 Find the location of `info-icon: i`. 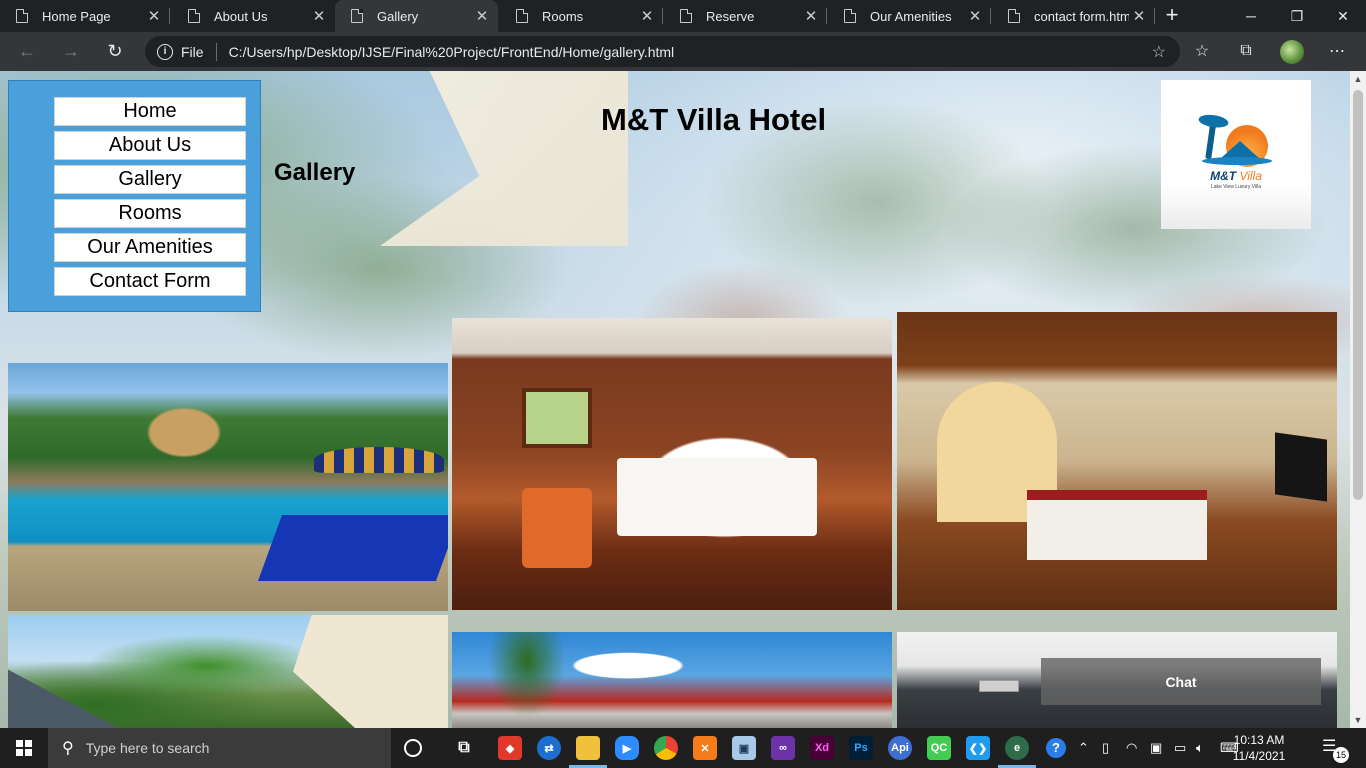

info-icon: i is located at coordinates (165, 51).